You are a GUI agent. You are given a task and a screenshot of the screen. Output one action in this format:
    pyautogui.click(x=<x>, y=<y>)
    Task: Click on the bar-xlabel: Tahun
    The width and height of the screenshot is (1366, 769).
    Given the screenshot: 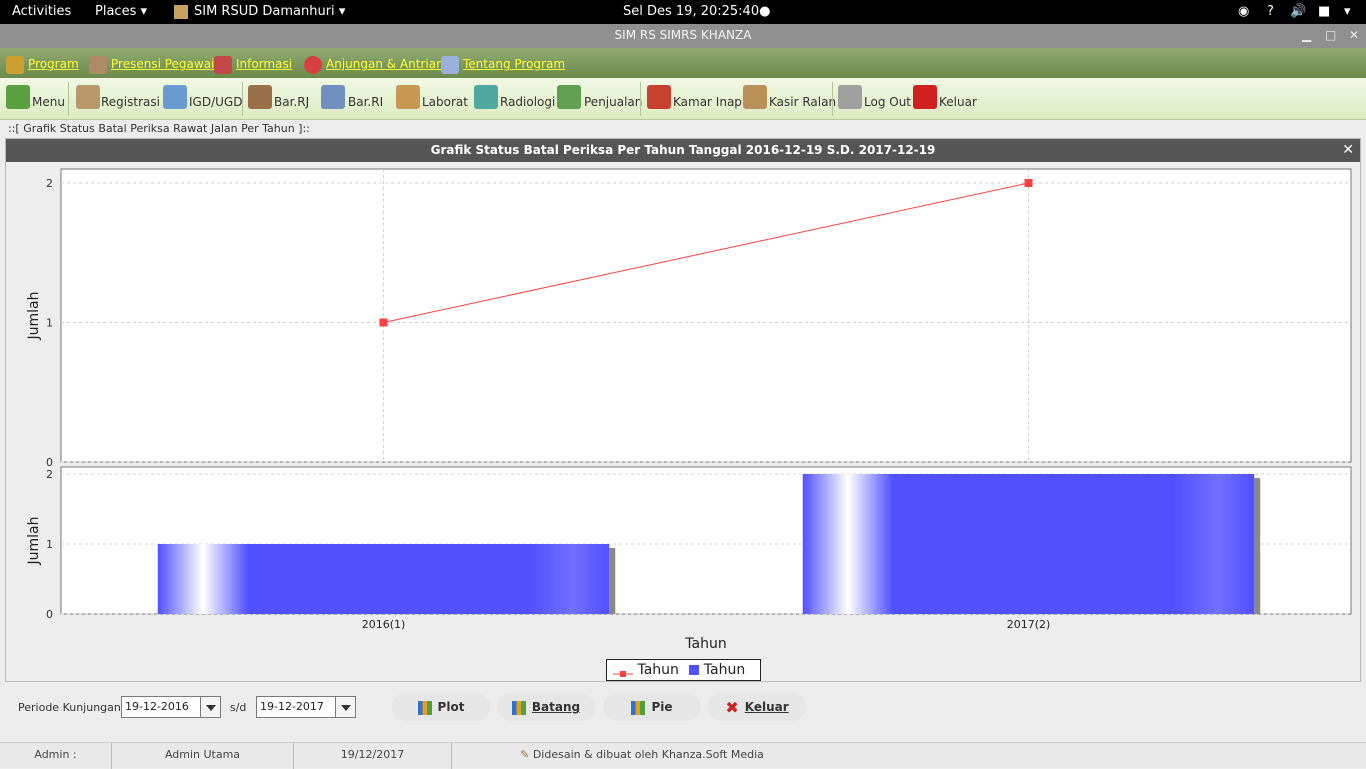 What is the action you would take?
    pyautogui.click(x=705, y=644)
    